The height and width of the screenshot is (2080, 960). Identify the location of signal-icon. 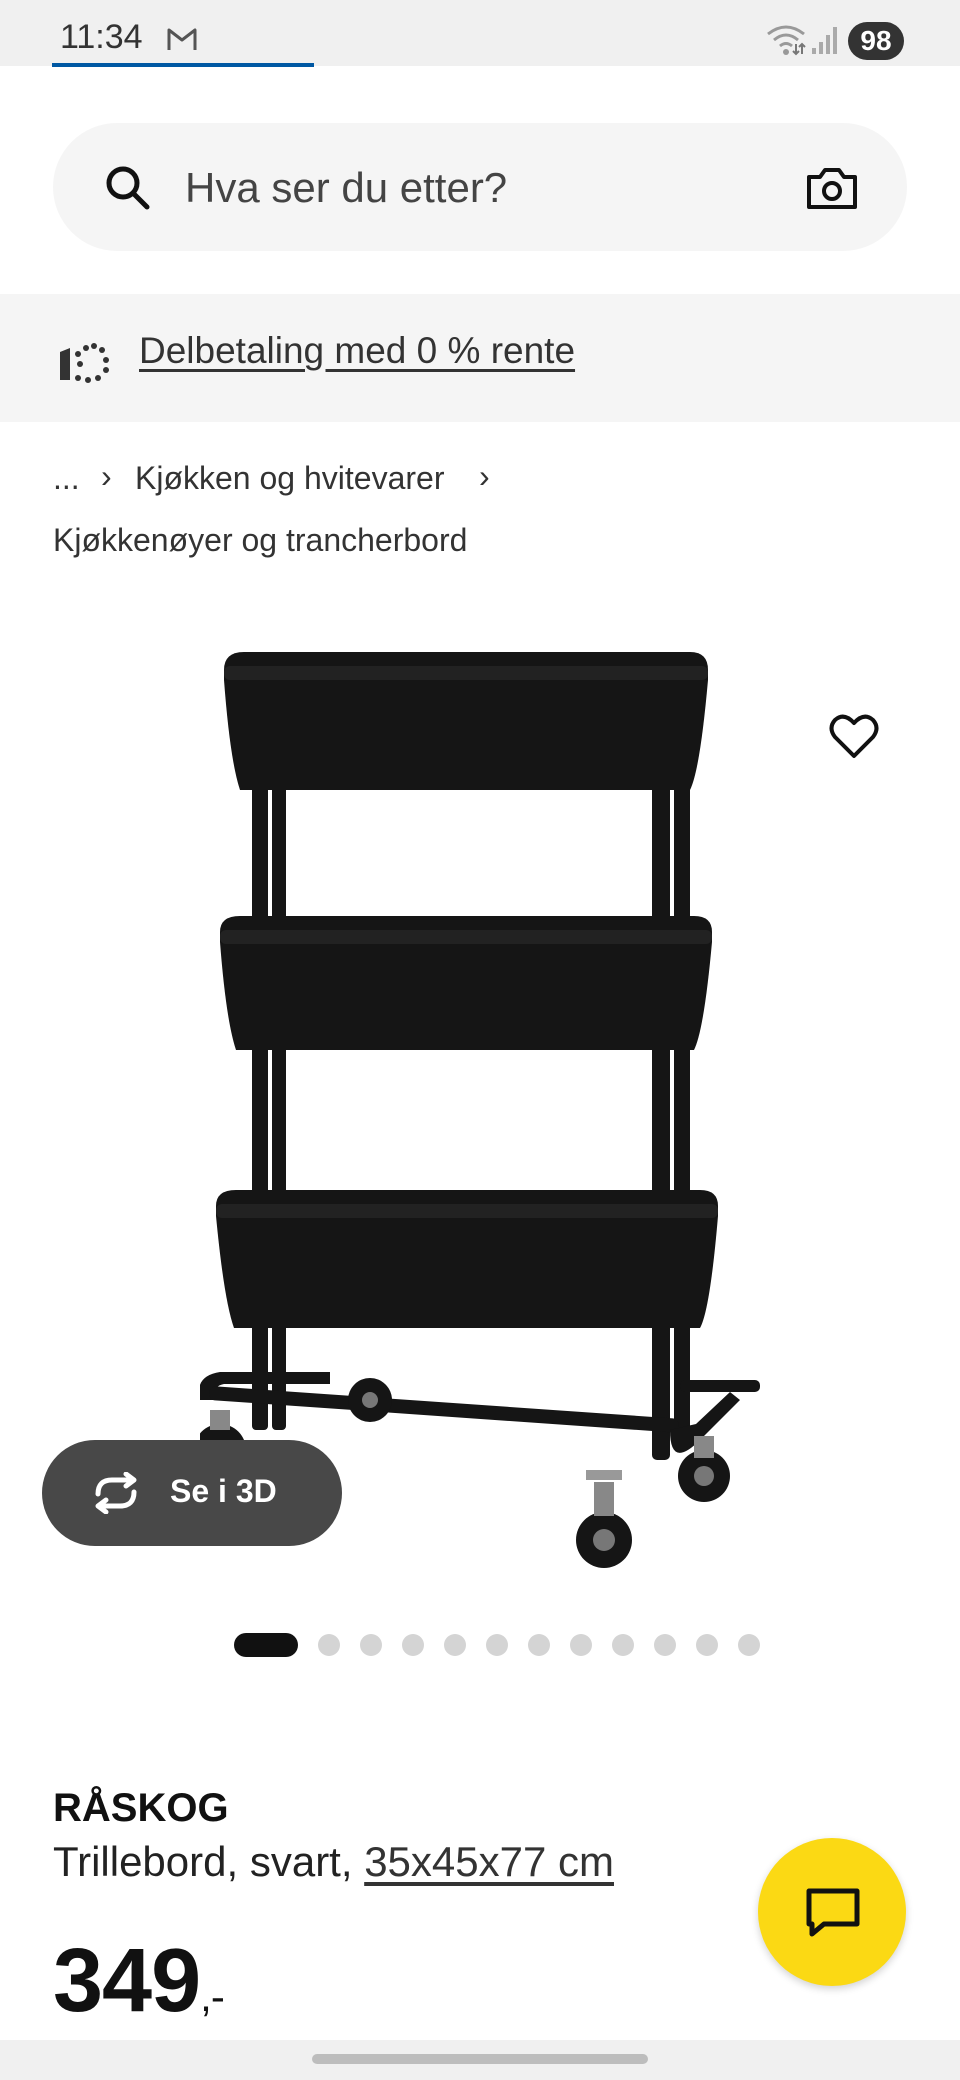
(824, 40).